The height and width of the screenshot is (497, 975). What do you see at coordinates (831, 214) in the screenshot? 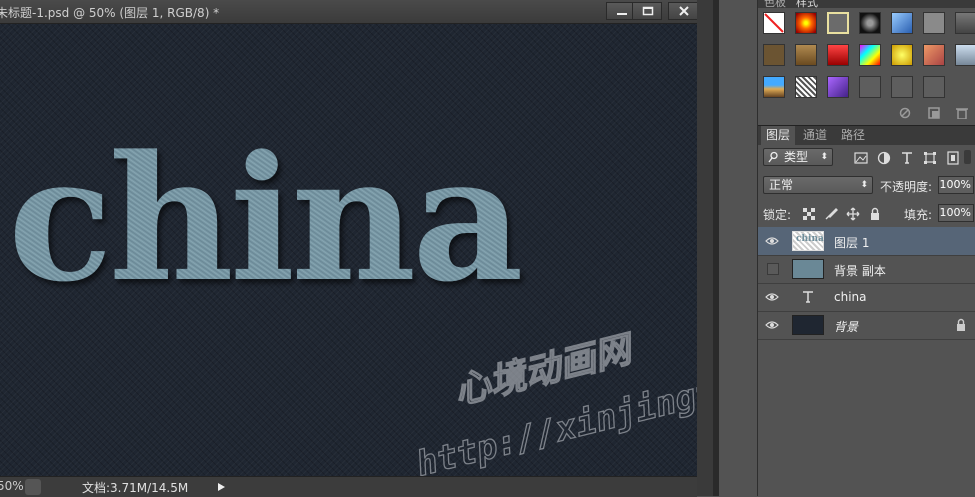
I see `lock-brush-icon` at bounding box center [831, 214].